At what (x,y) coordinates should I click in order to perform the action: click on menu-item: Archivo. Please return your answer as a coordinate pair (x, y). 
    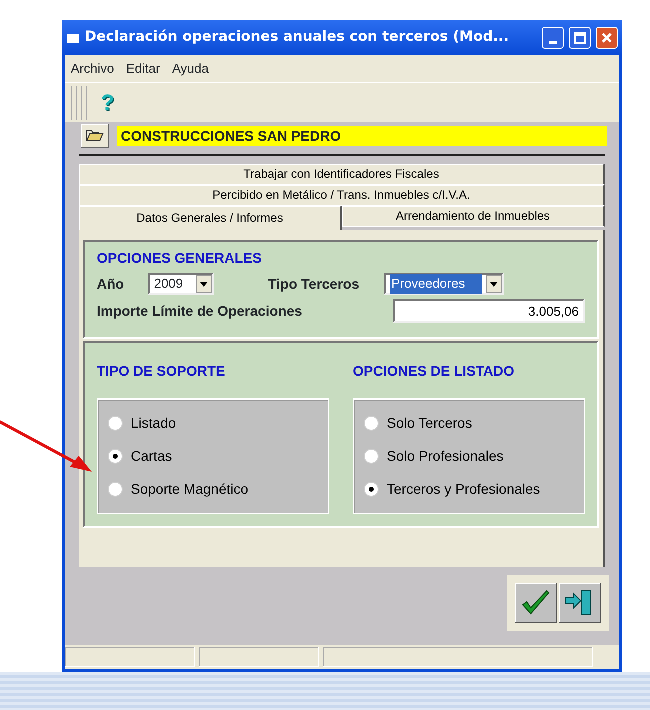
    Looking at the image, I should click on (92, 68).